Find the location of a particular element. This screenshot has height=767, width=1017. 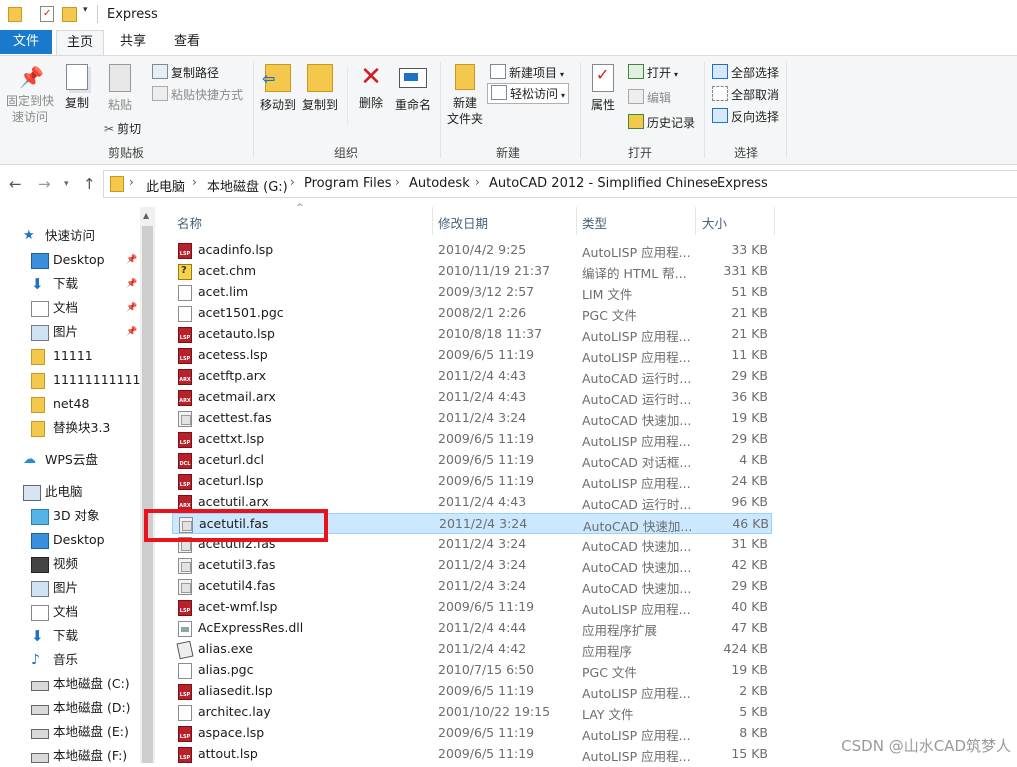

history-button: 历史记录 is located at coordinates (661, 122).